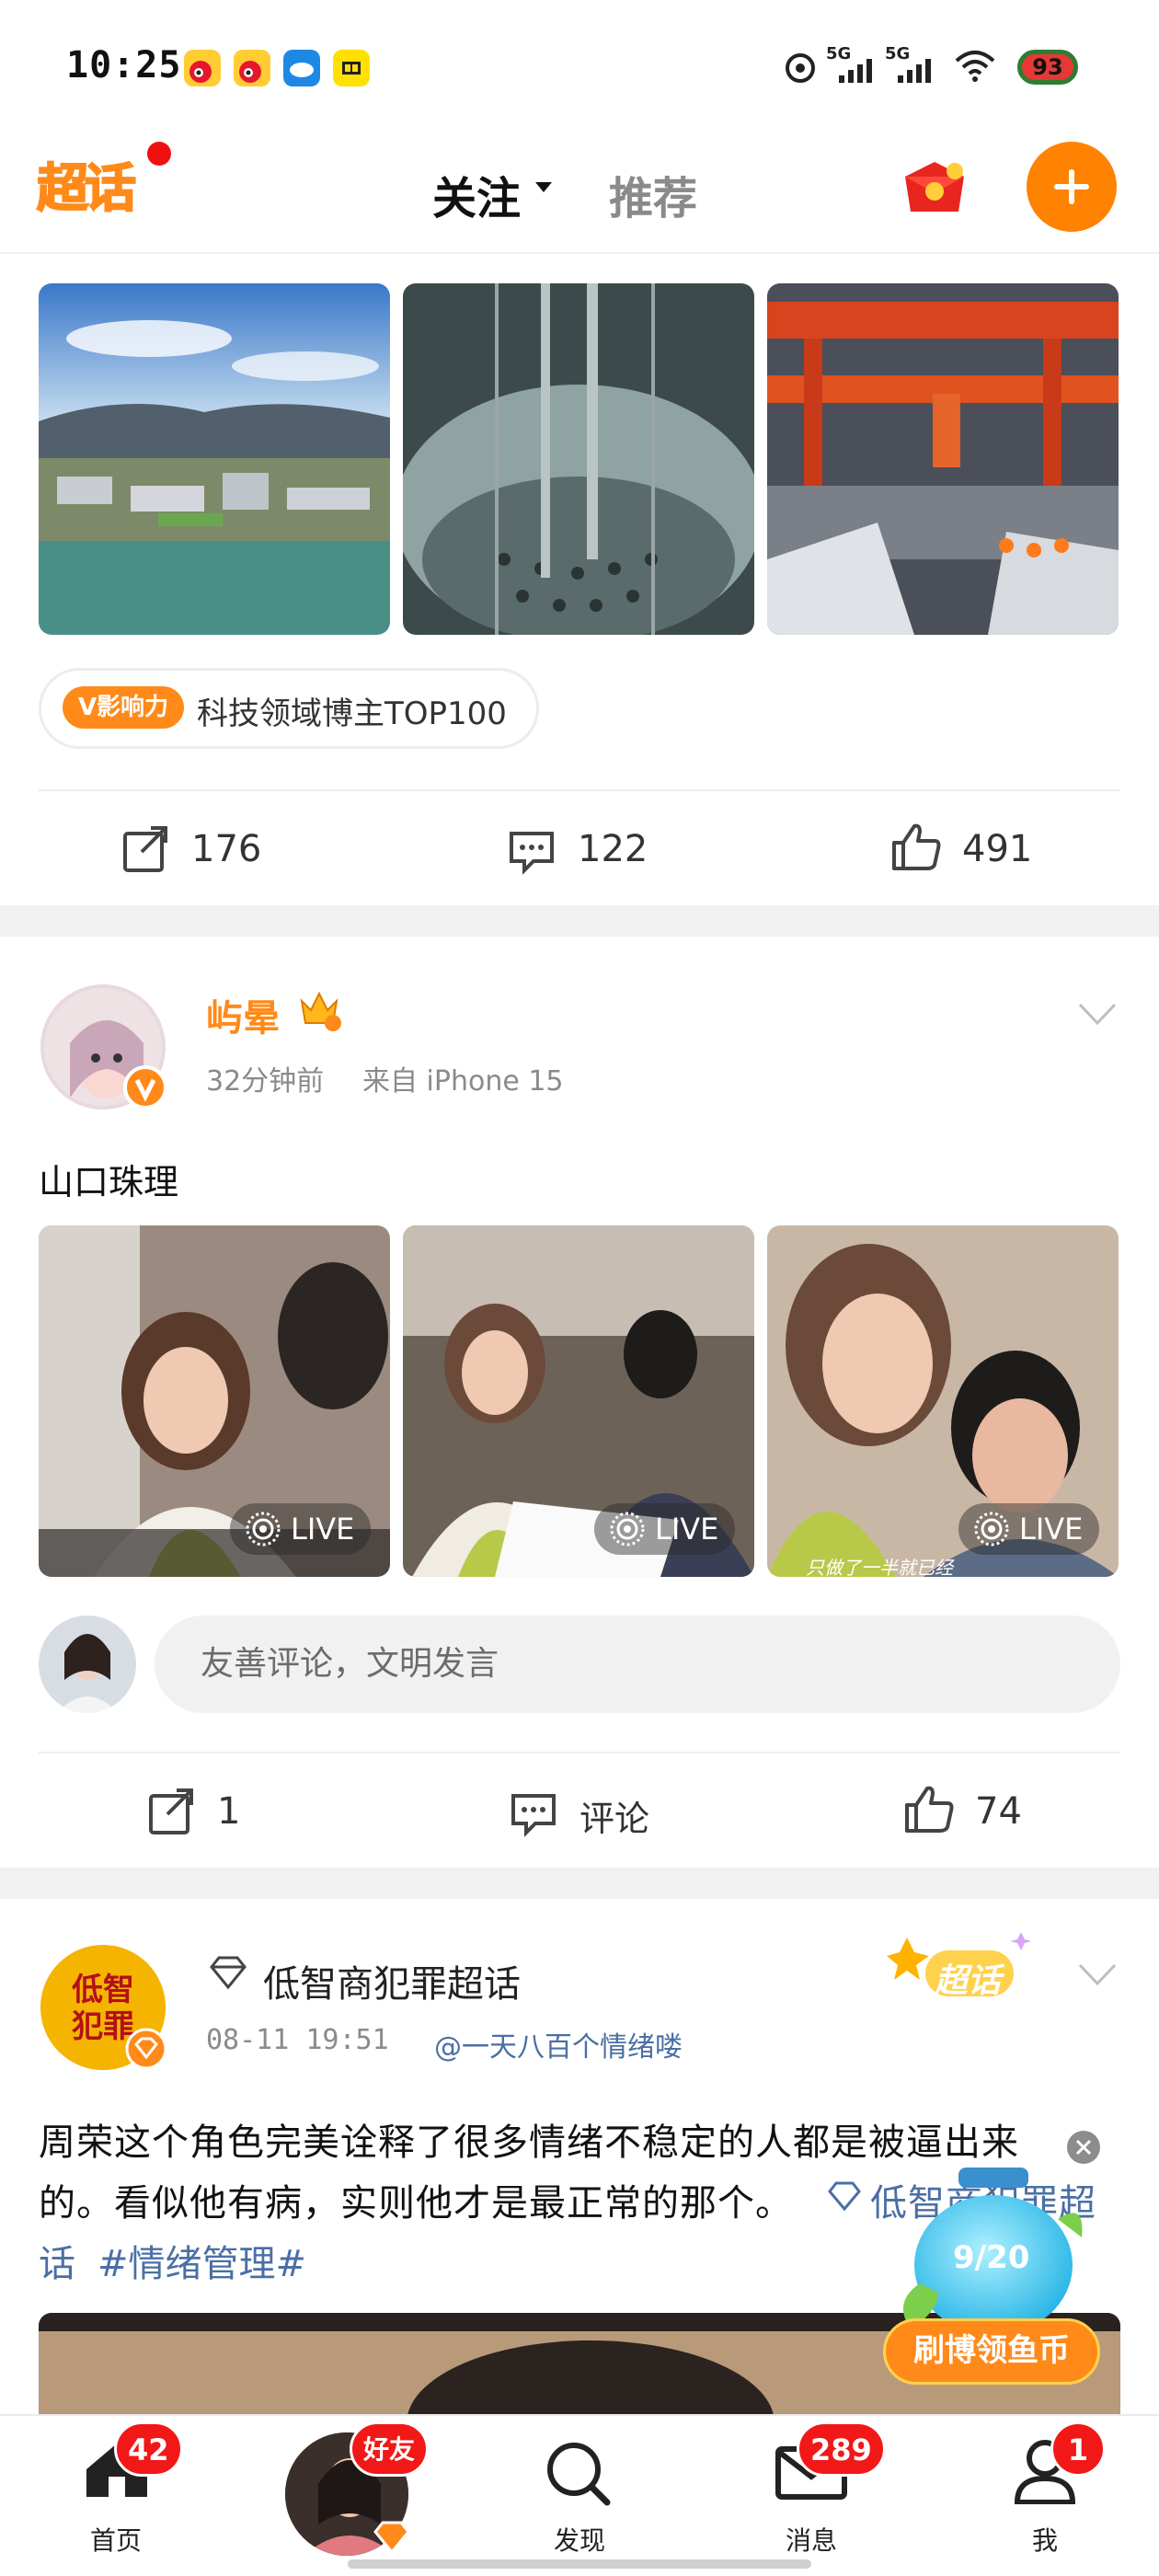  I want to click on post2-like-thumb-icon, so click(929, 1808).